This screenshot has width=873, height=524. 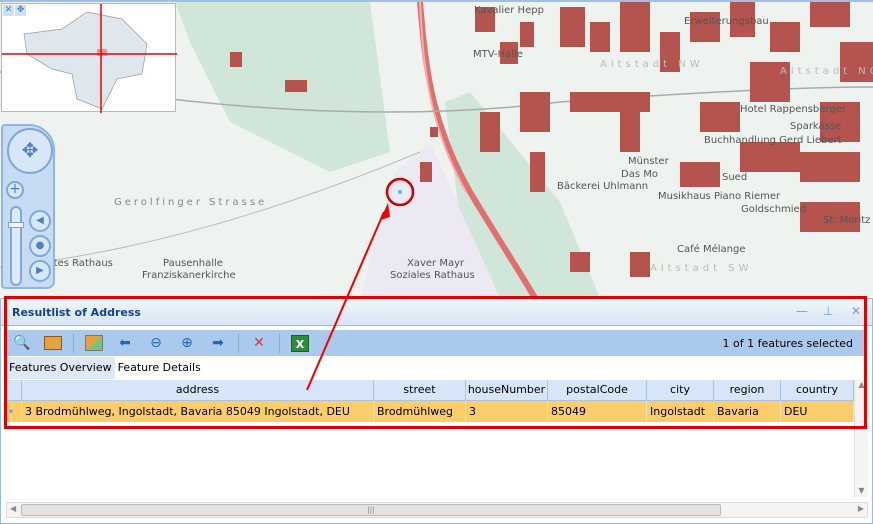 I want to click on map-label: MTV-Halle, so click(x=498, y=54).